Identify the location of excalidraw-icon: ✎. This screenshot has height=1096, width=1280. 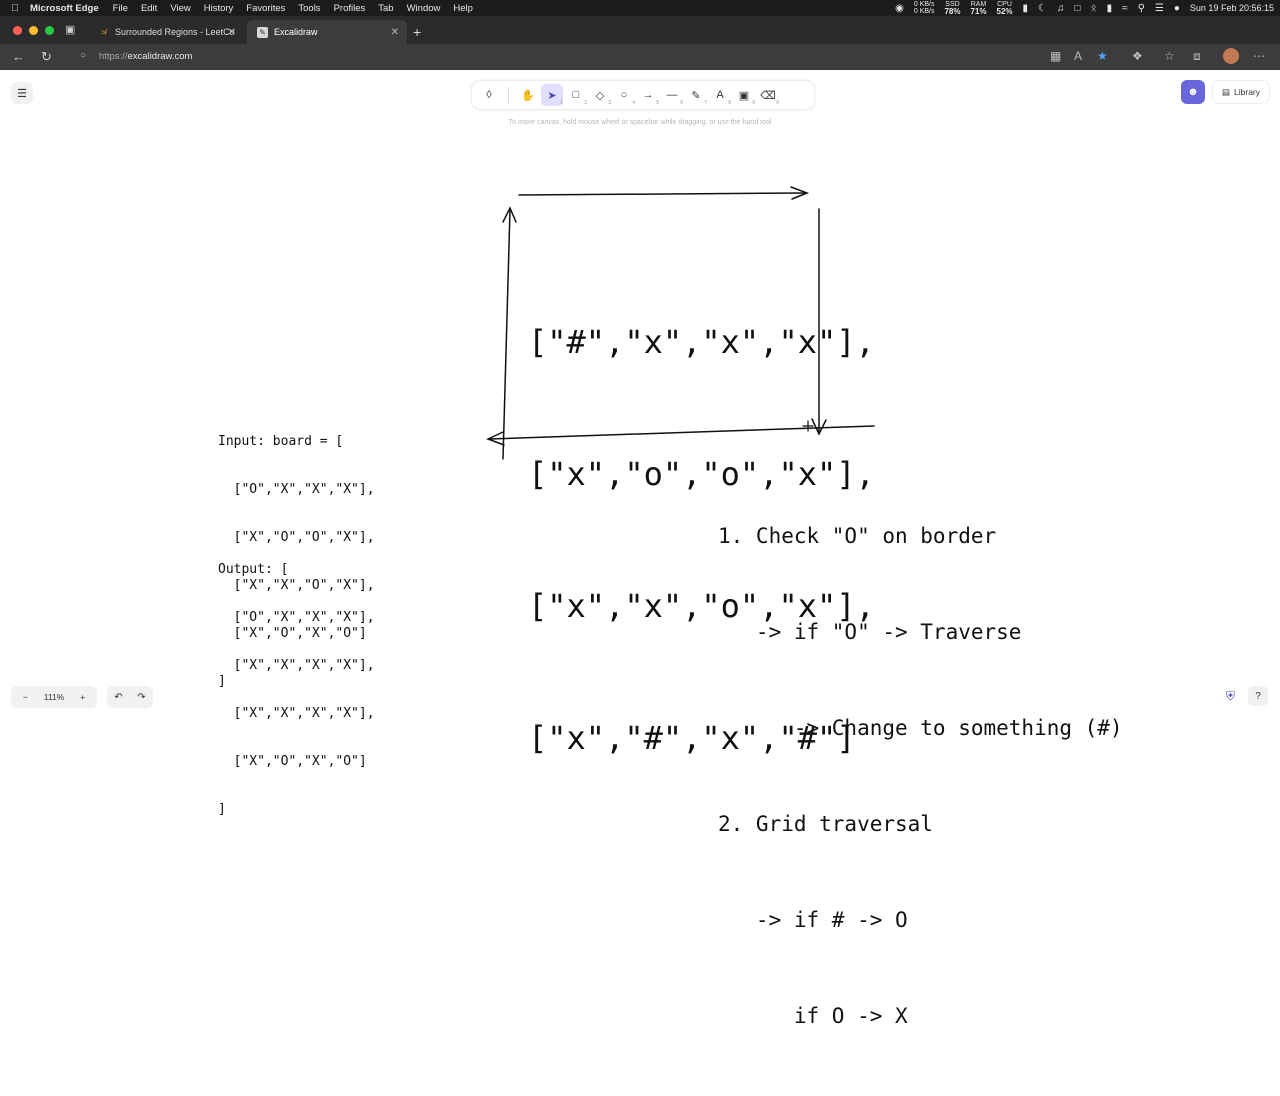
(262, 32).